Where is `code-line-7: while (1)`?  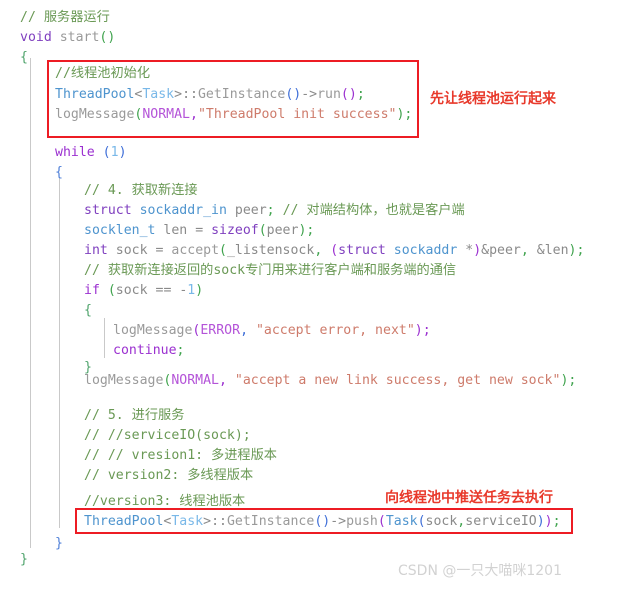
code-line-7: while (1) is located at coordinates (91, 152).